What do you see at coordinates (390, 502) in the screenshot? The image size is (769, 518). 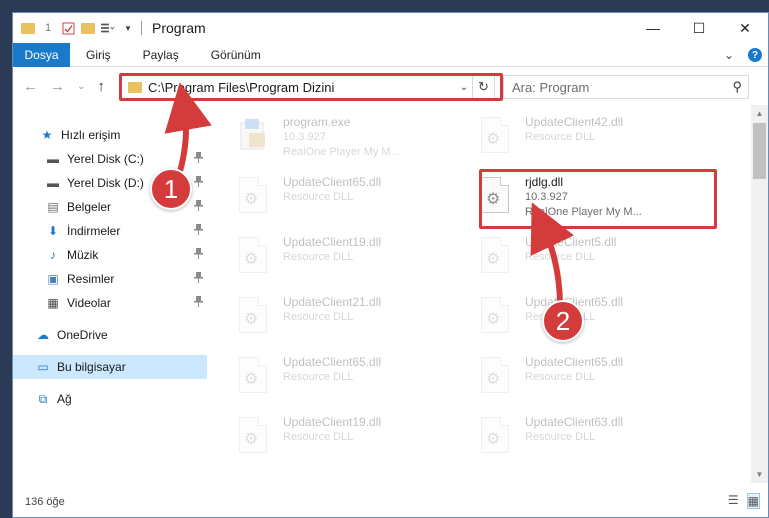 I see `status-bar: 136 öğe ☰ ▦` at bounding box center [390, 502].